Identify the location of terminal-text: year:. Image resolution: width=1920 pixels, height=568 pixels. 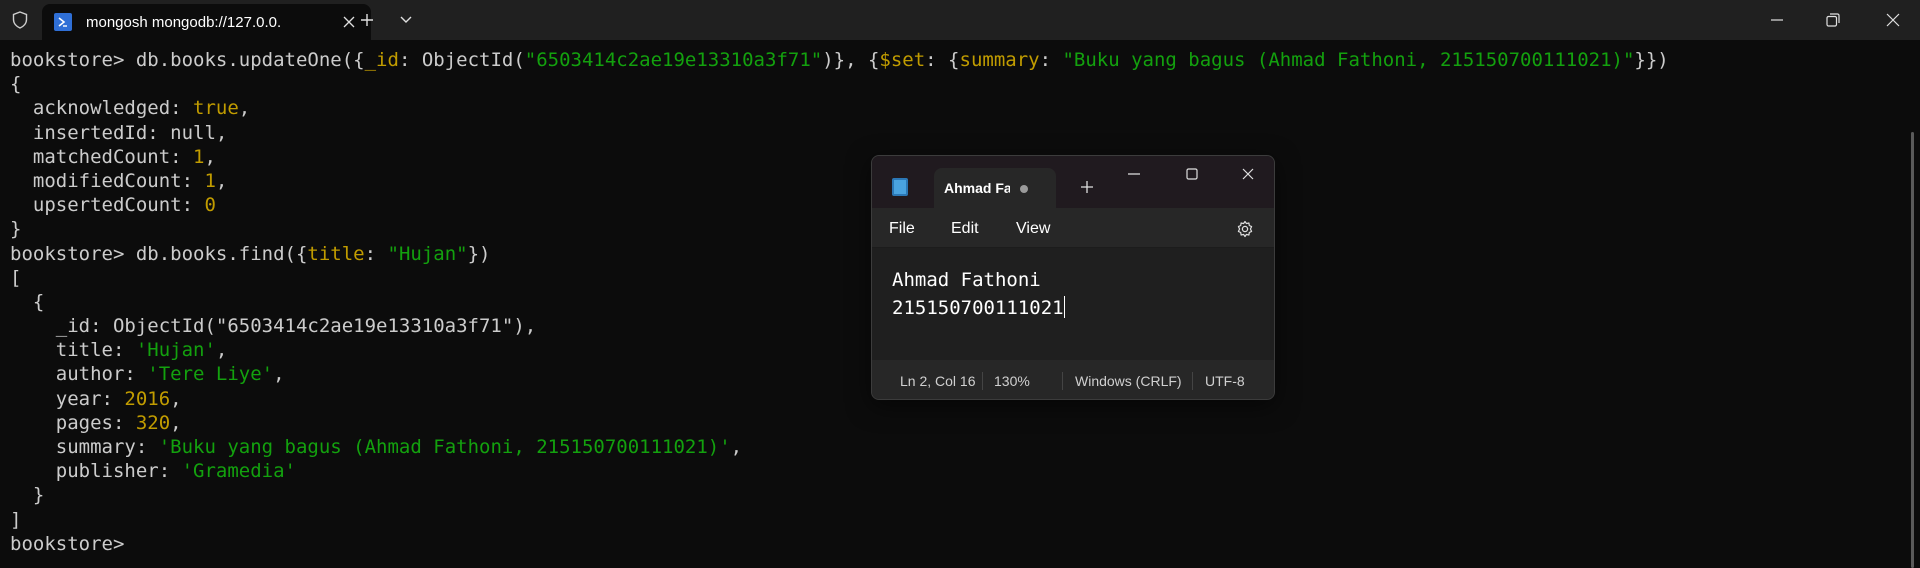
(67, 398).